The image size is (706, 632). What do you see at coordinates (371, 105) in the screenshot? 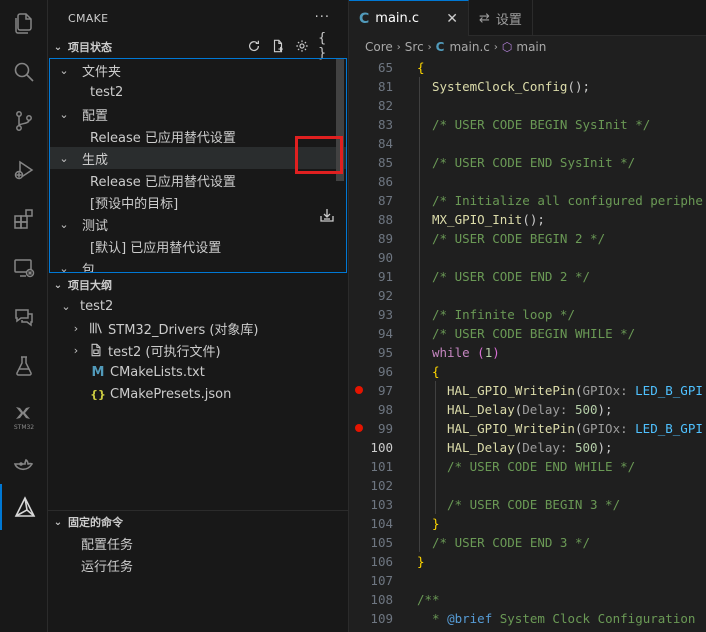
I see `line-number: 82` at bounding box center [371, 105].